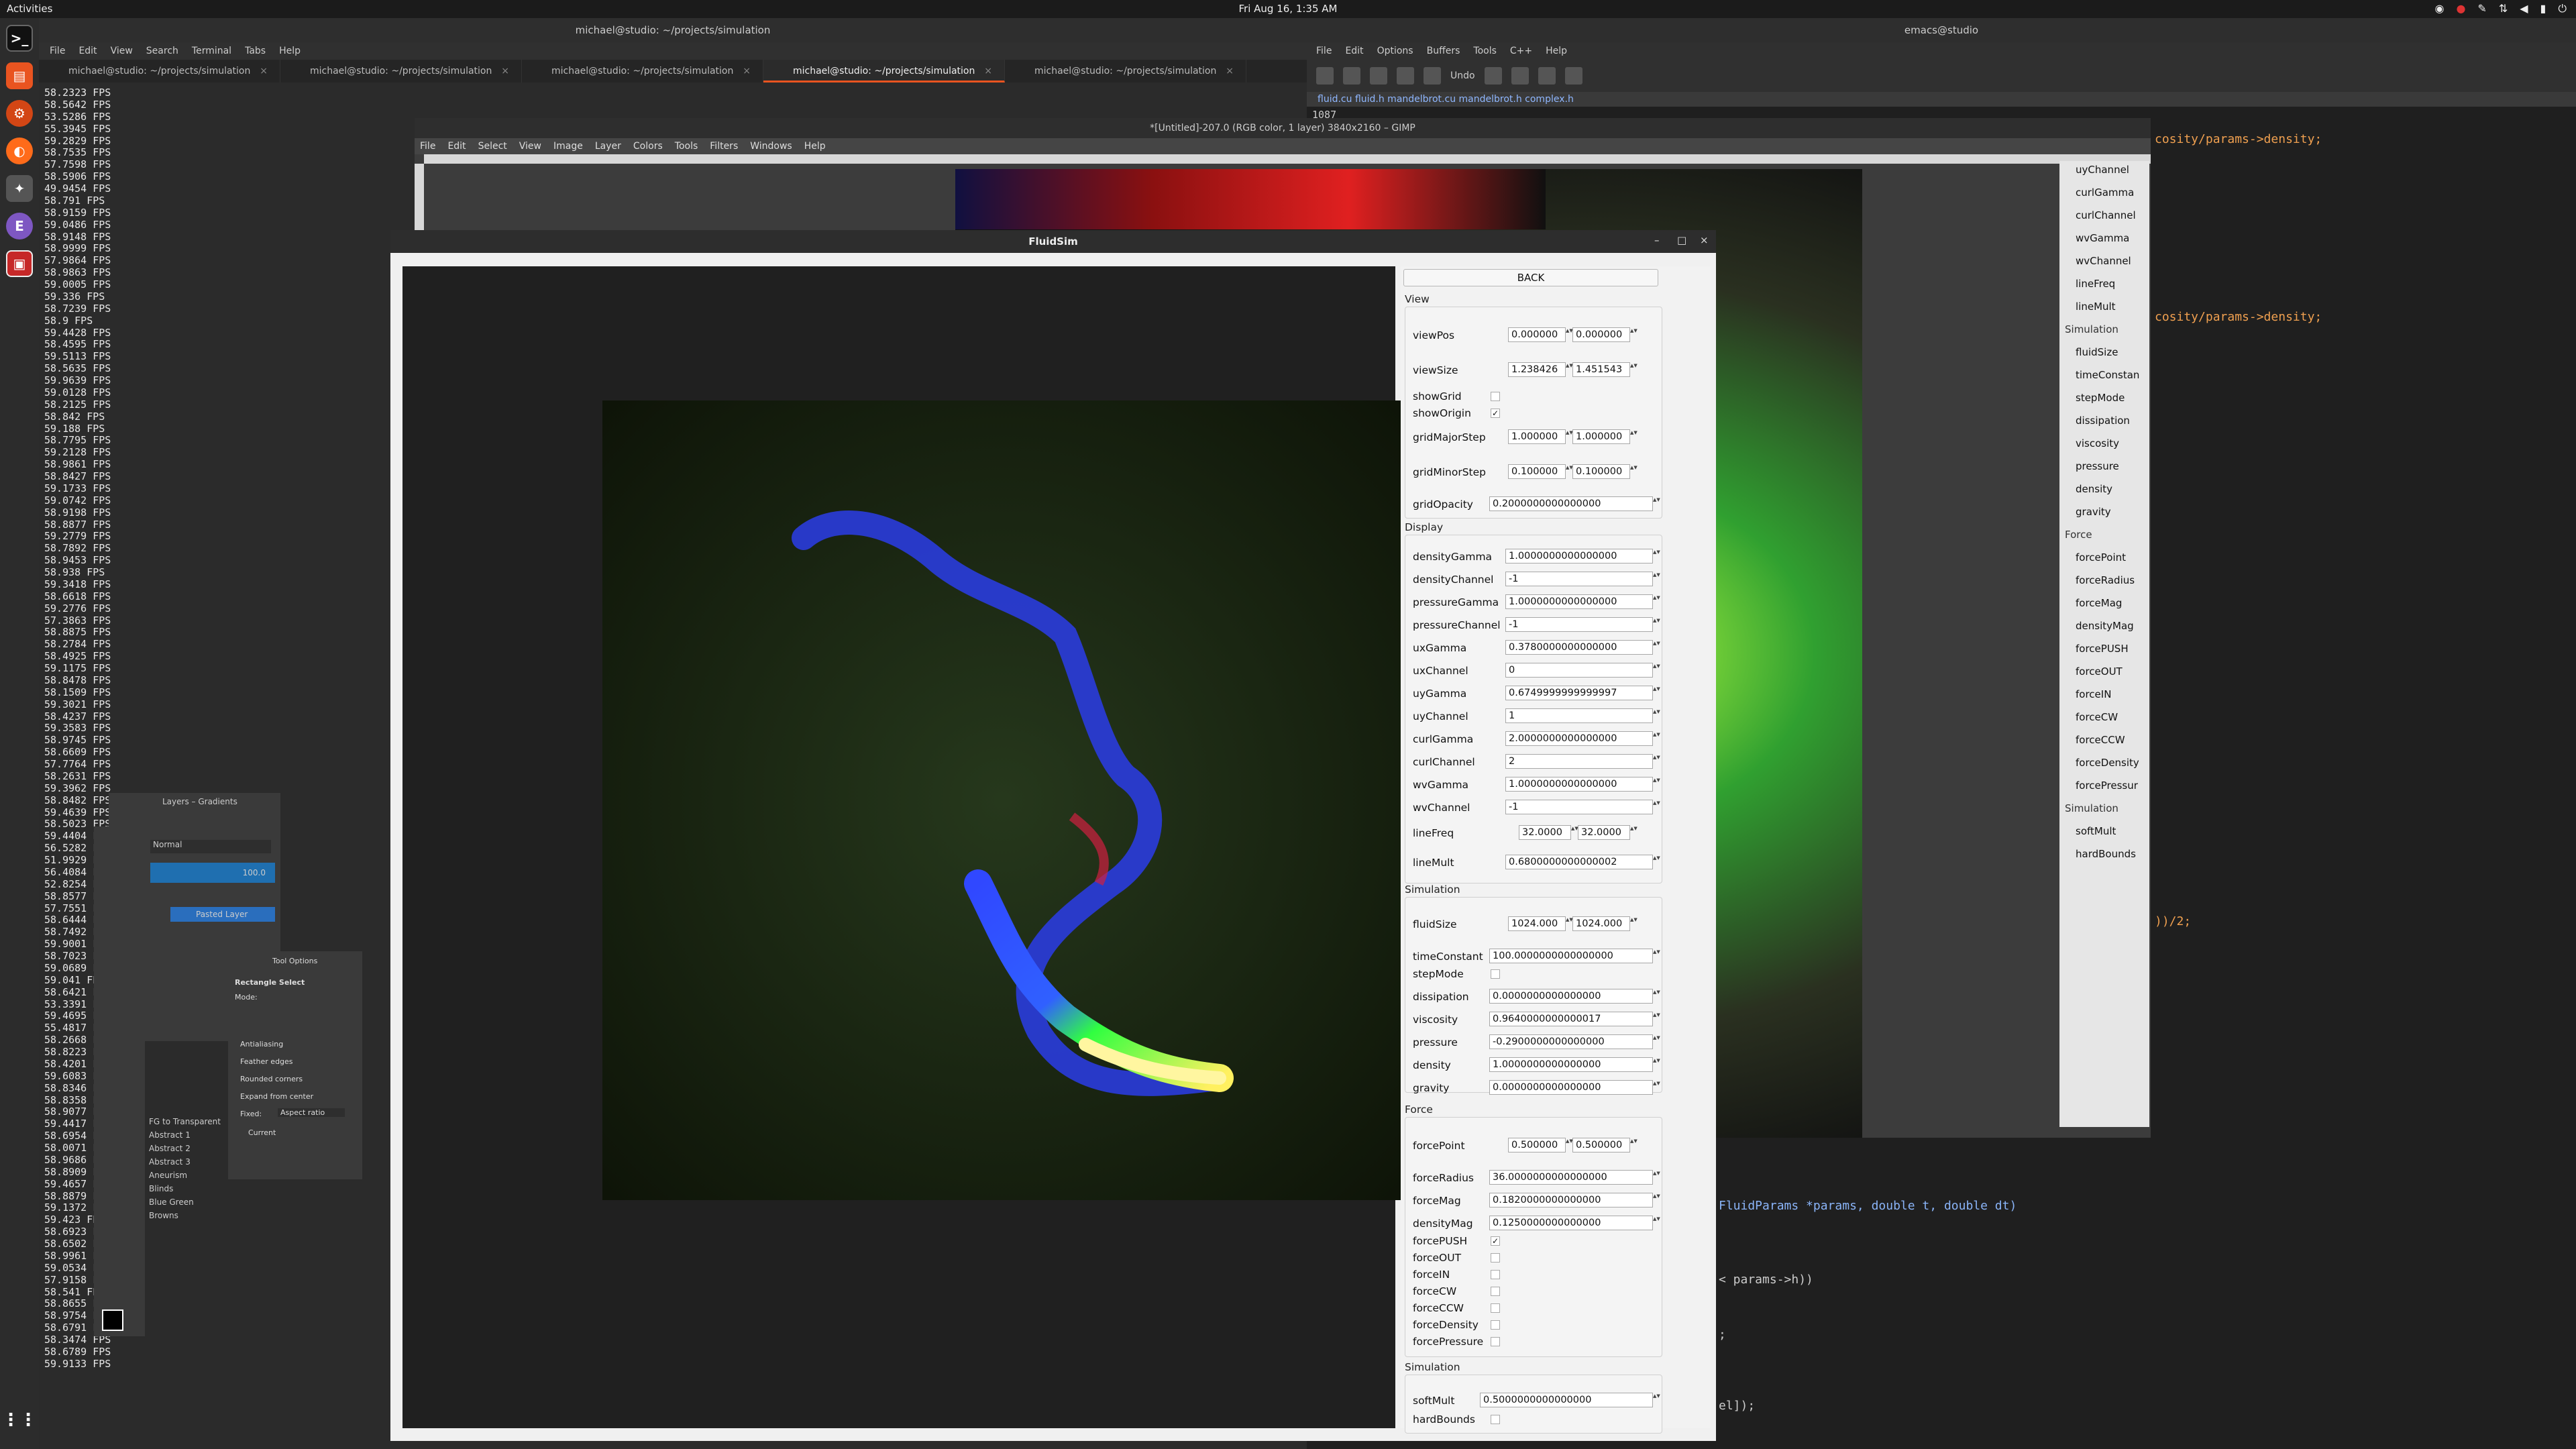  What do you see at coordinates (2543, 8) in the screenshot?
I see `battery-icon: ▮` at bounding box center [2543, 8].